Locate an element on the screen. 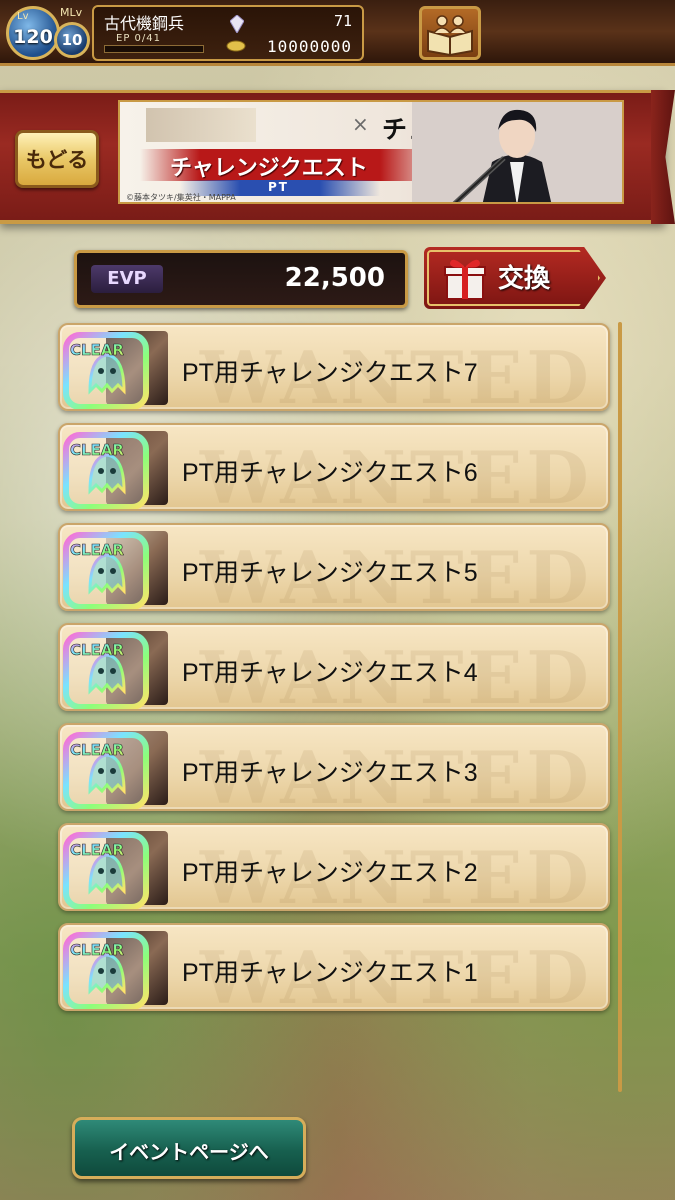 This screenshot has width=675, height=1200. mlv-value: 10 is located at coordinates (72, 40).